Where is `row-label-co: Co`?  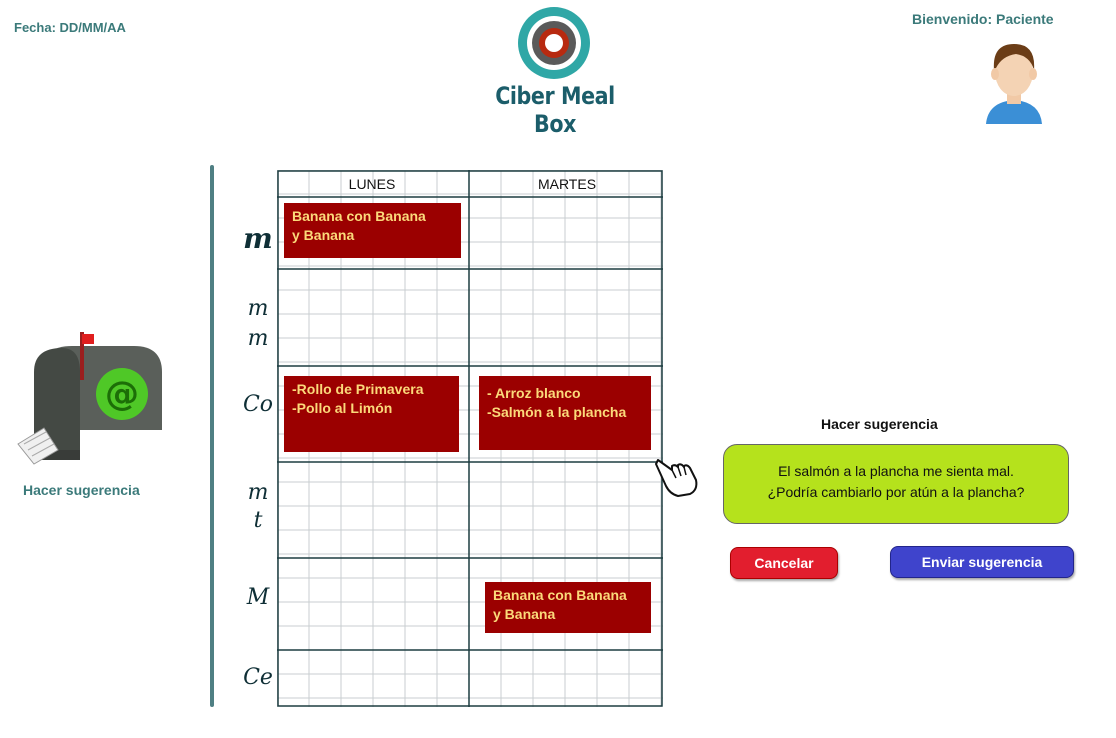 row-label-co: Co is located at coordinates (258, 404).